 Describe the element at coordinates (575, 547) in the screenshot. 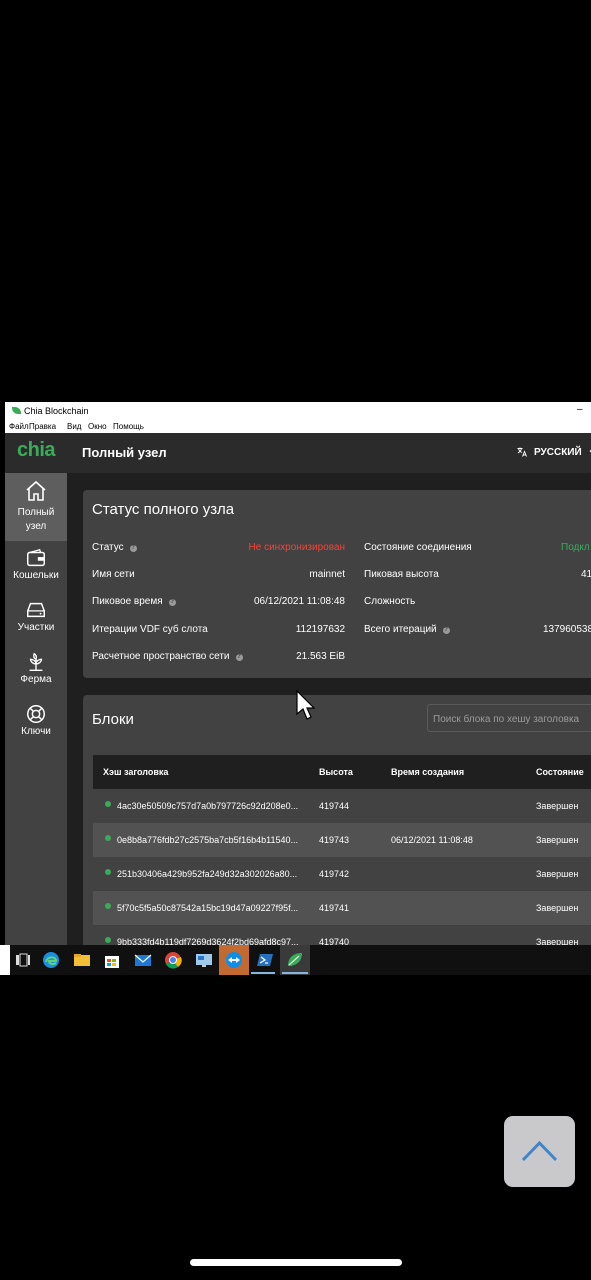

I see `connection-status-value: Подкл` at that location.